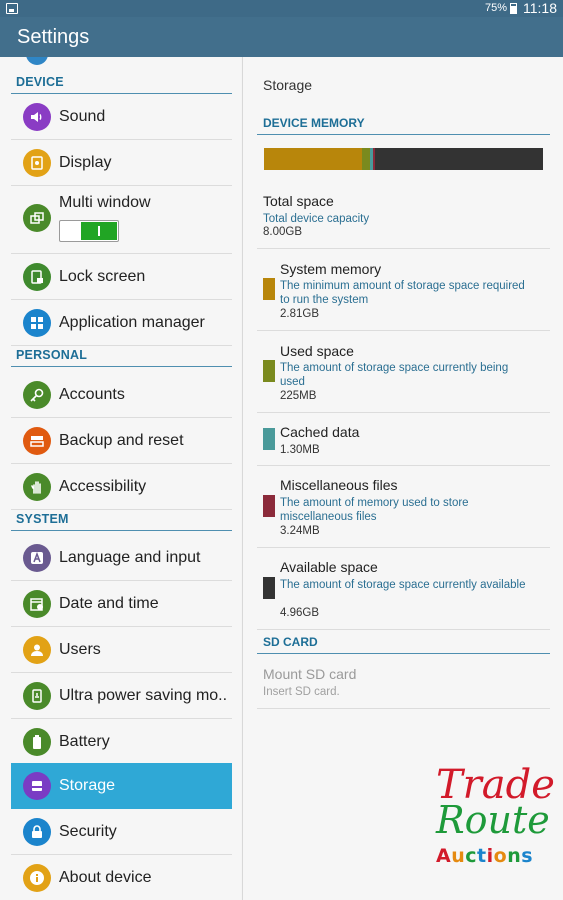 The image size is (563, 900). I want to click on watermark-letter: t, so click(482, 856).